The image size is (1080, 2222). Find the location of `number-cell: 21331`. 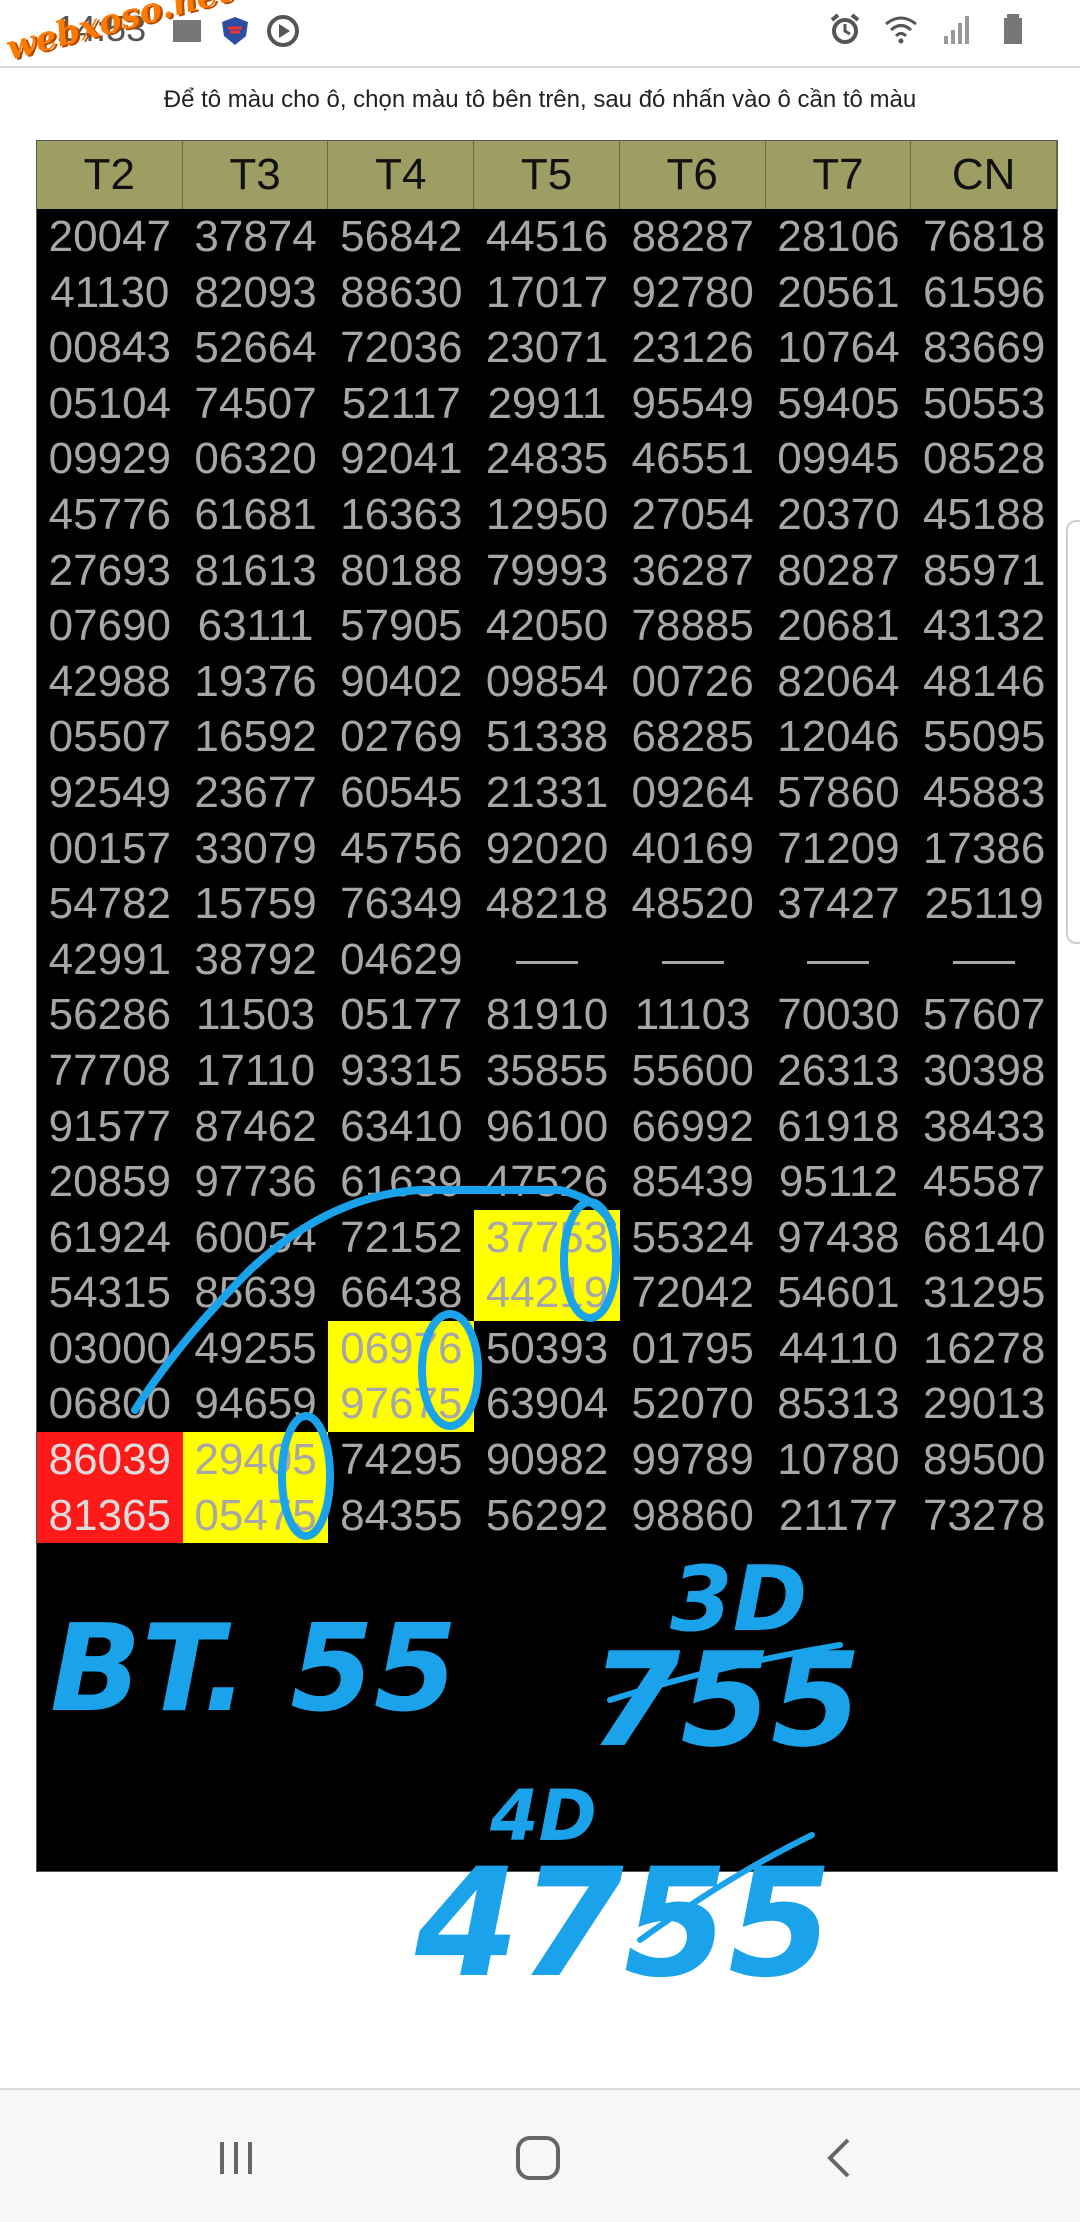

number-cell: 21331 is located at coordinates (547, 793).